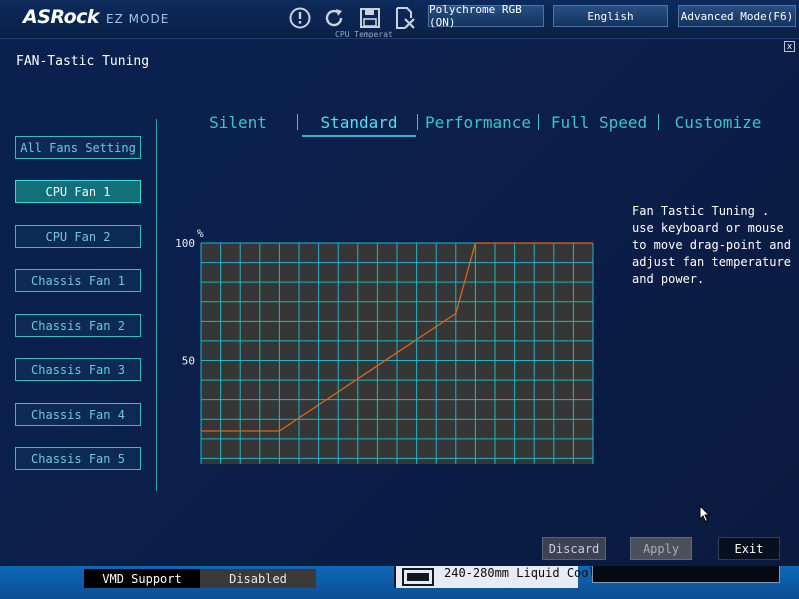 The width and height of the screenshot is (799, 599). I want to click on dialog-title: FAN-Tastic Tuning, so click(83, 61).